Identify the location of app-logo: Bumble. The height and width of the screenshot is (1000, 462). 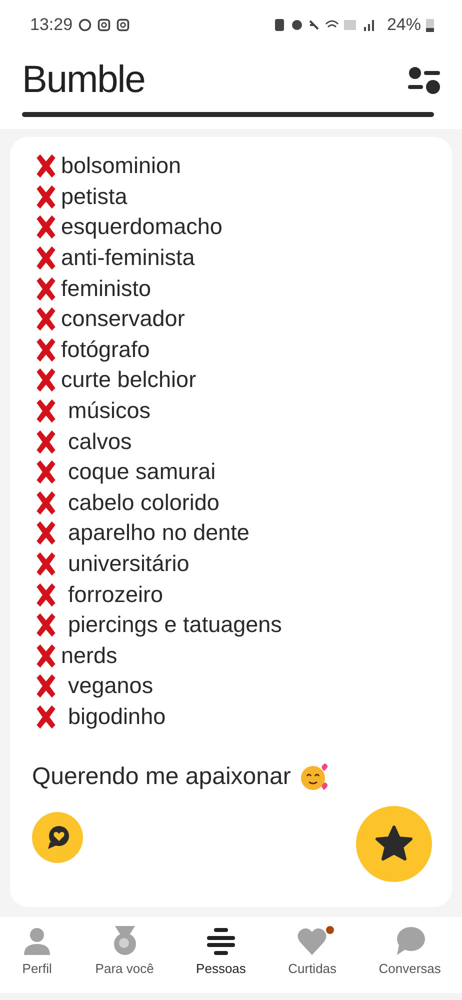
(83, 80).